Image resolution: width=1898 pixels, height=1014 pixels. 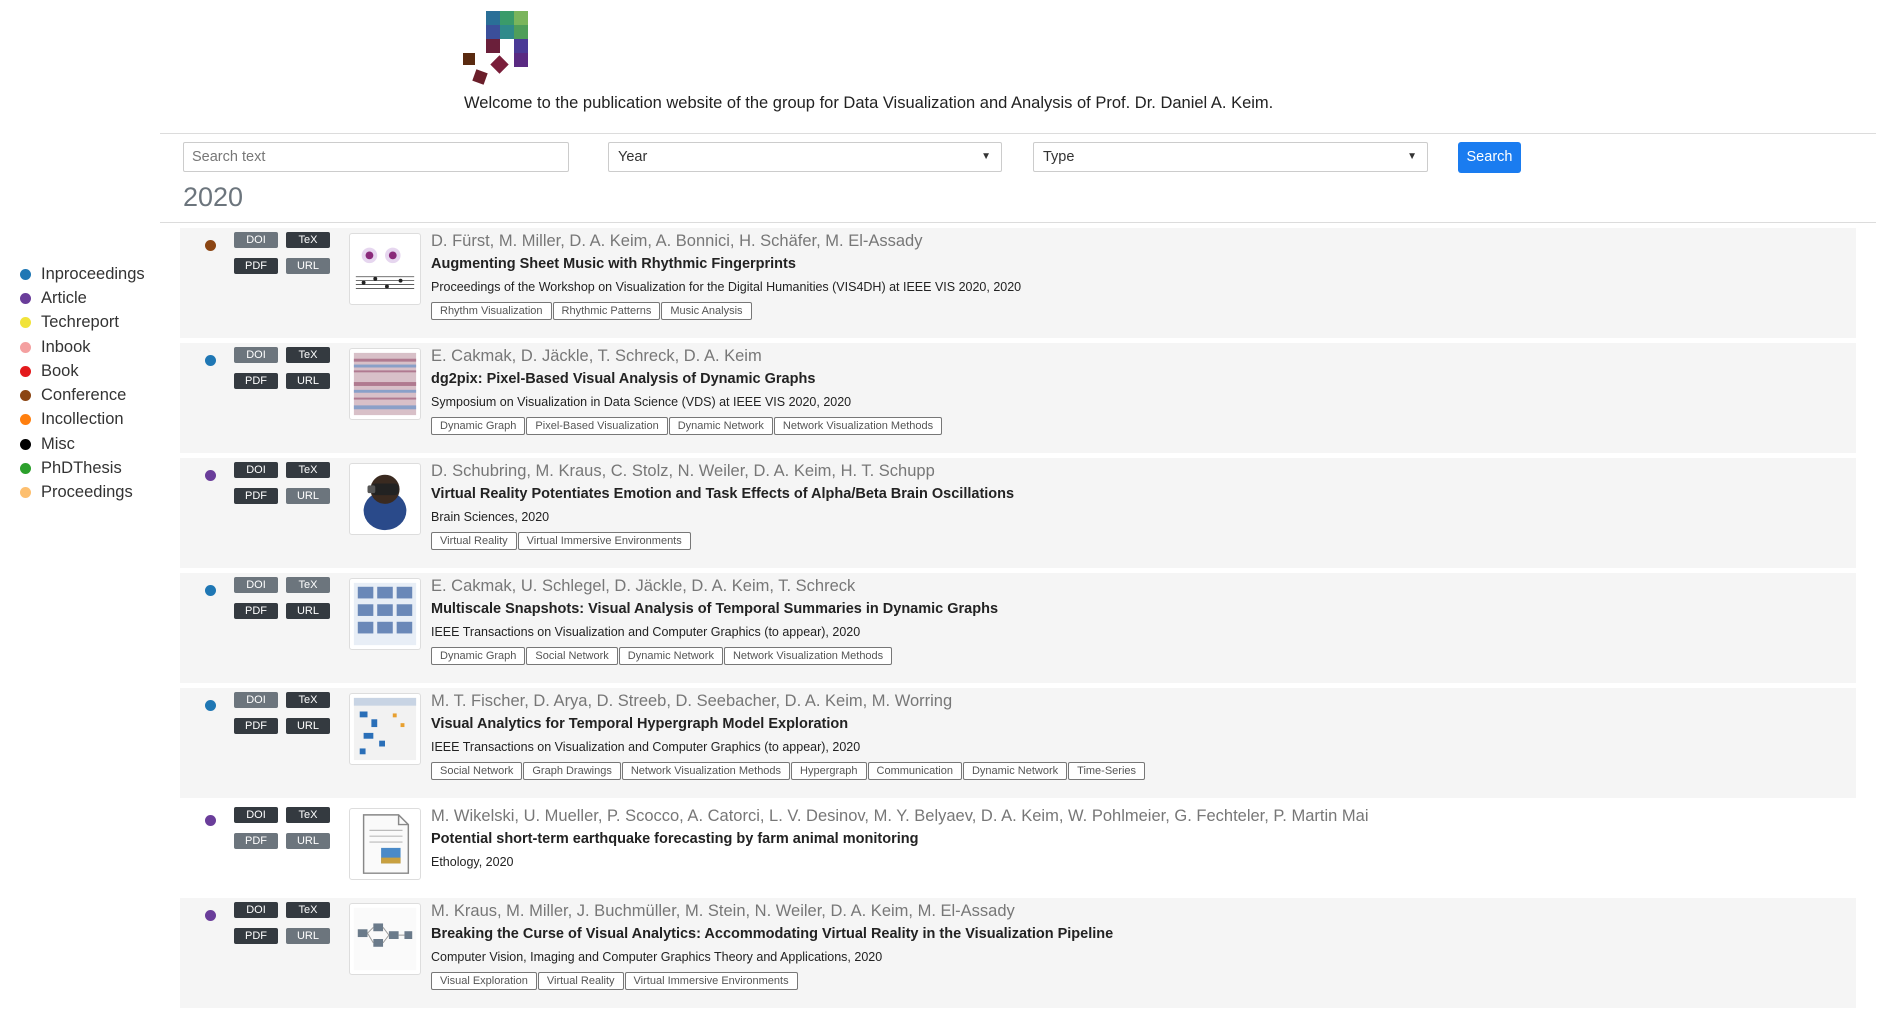 I want to click on legend-item: Inbook, so click(x=82, y=347).